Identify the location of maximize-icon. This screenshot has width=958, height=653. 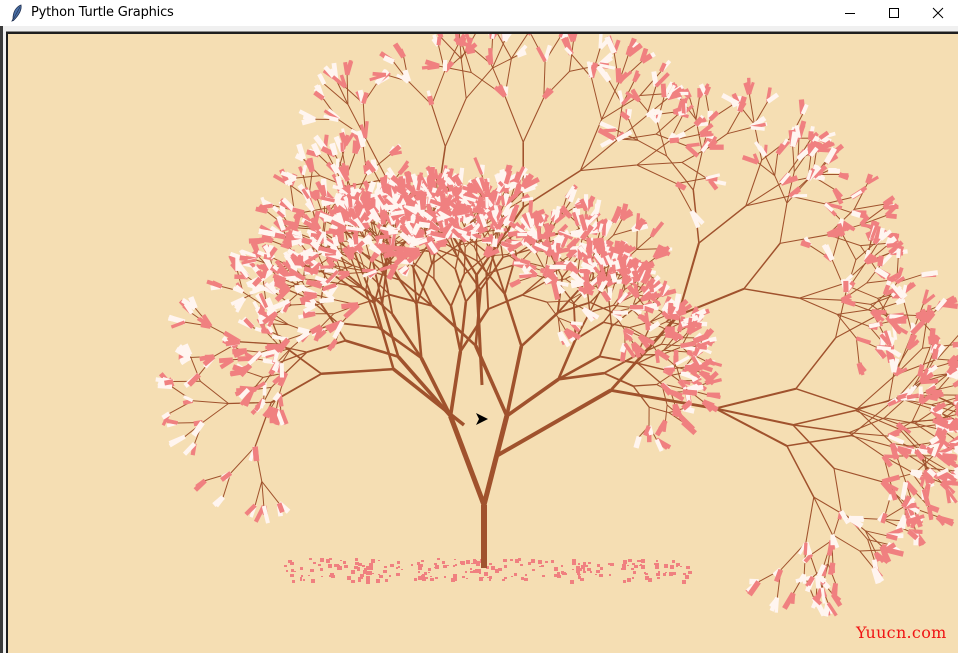
(894, 13).